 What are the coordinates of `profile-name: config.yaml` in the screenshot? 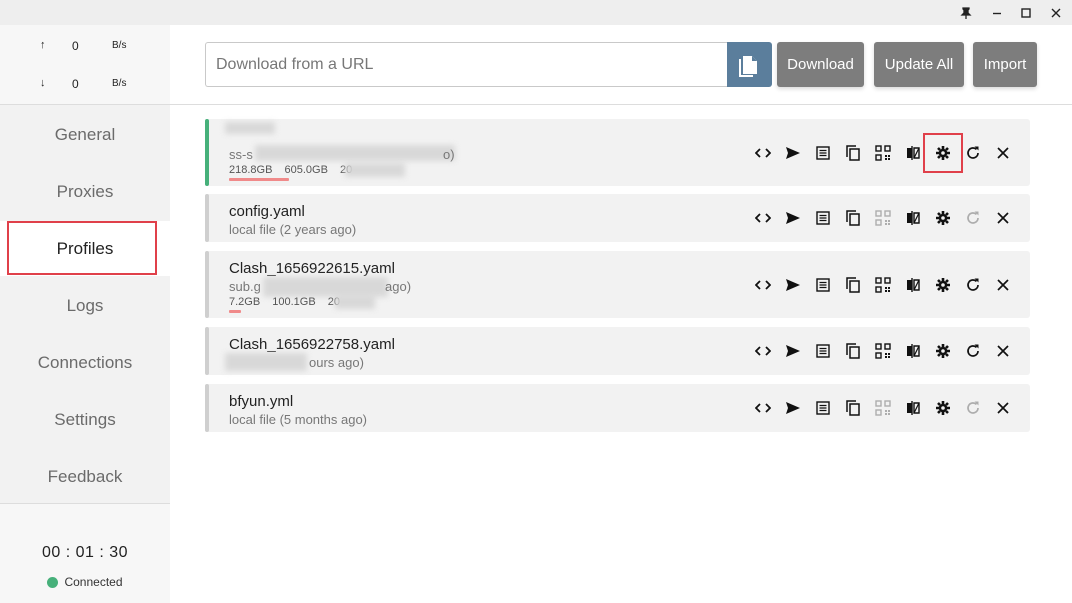 It's located at (267, 211).